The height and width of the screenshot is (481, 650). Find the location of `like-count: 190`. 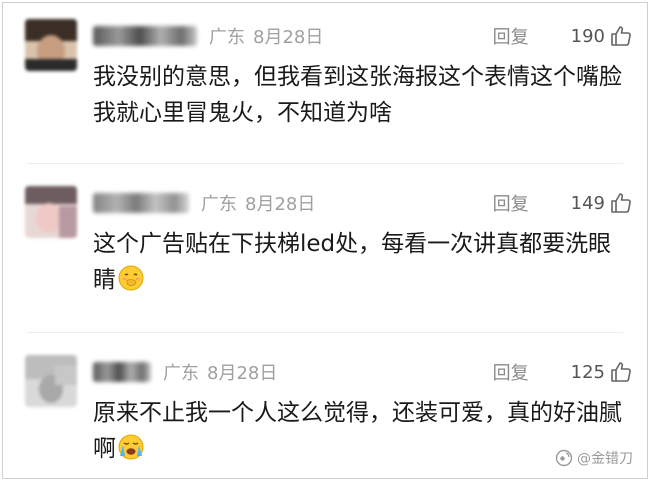

like-count: 190 is located at coordinates (587, 36).